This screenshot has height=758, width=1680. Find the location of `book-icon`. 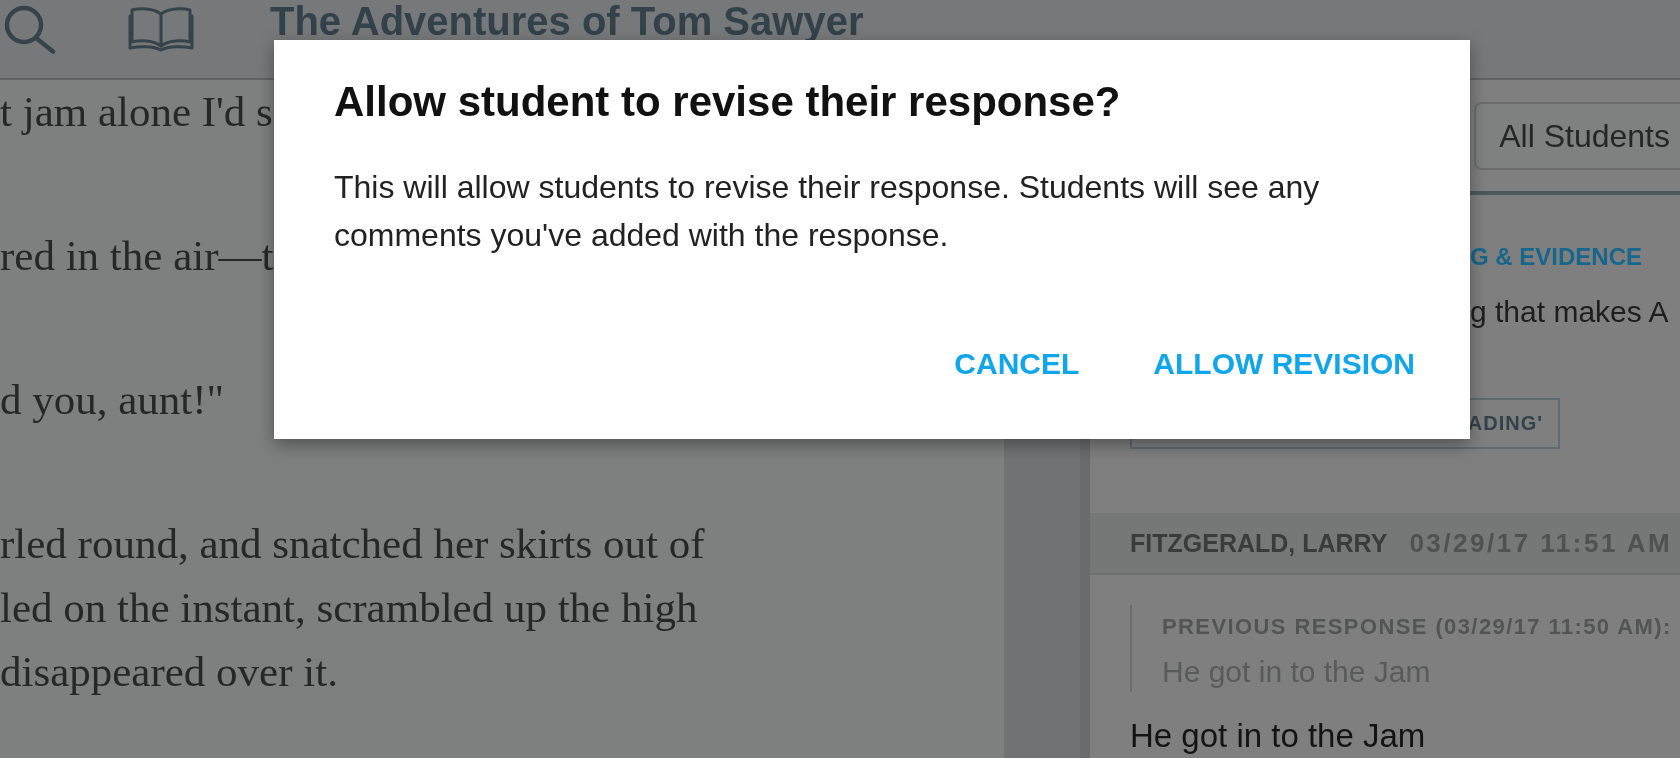

book-icon is located at coordinates (161, 29).